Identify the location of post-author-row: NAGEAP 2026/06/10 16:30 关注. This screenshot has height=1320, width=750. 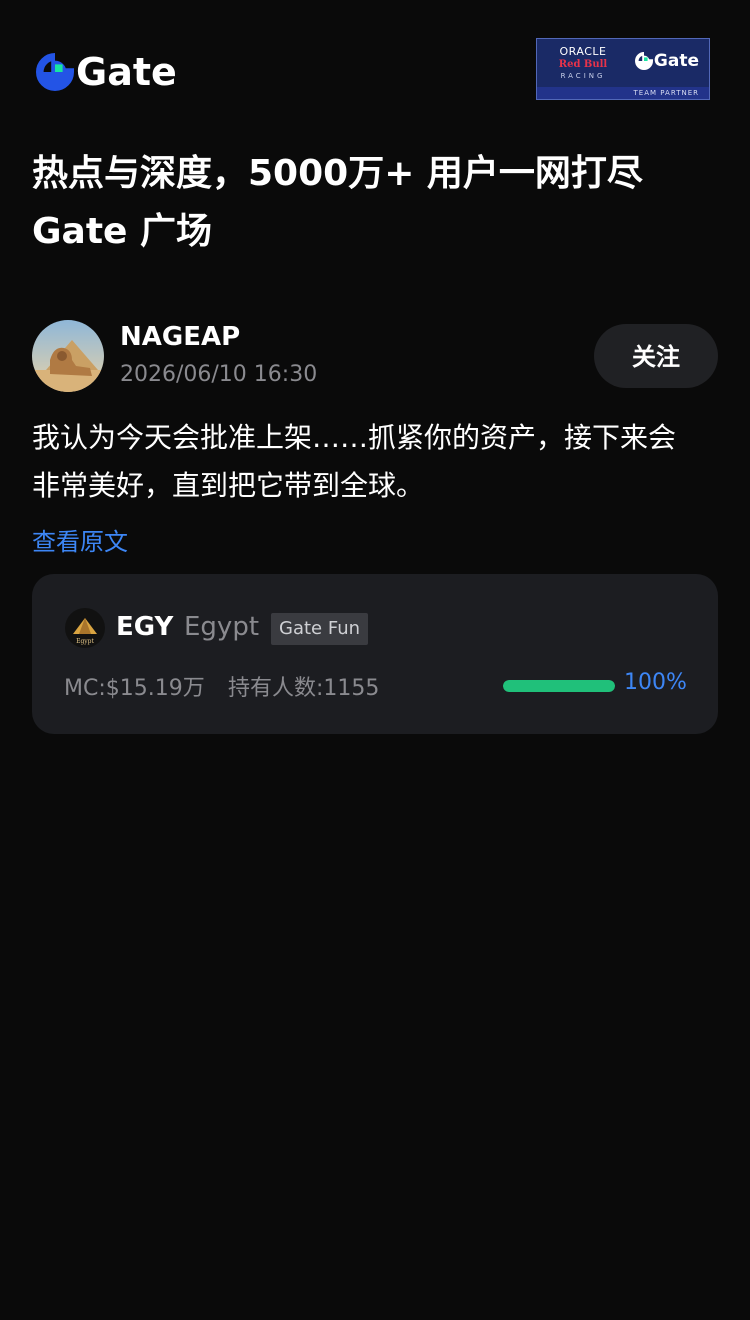
(375, 356).